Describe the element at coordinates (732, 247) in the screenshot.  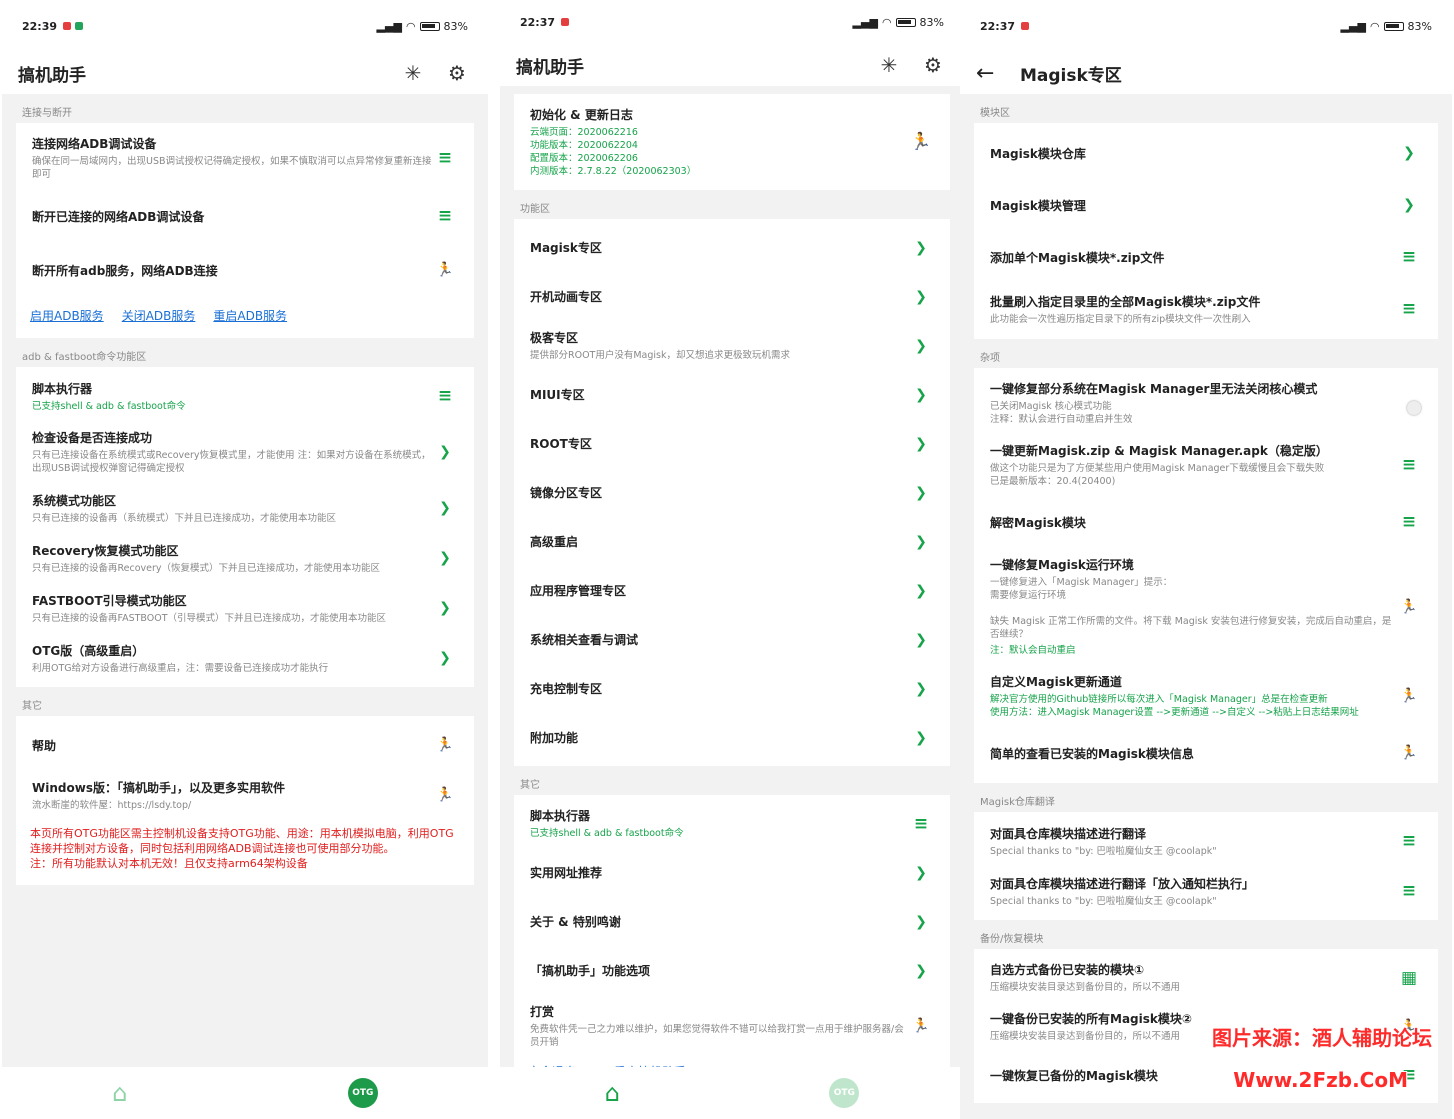
I see `list-item: Magisk专区 ❯` at that location.